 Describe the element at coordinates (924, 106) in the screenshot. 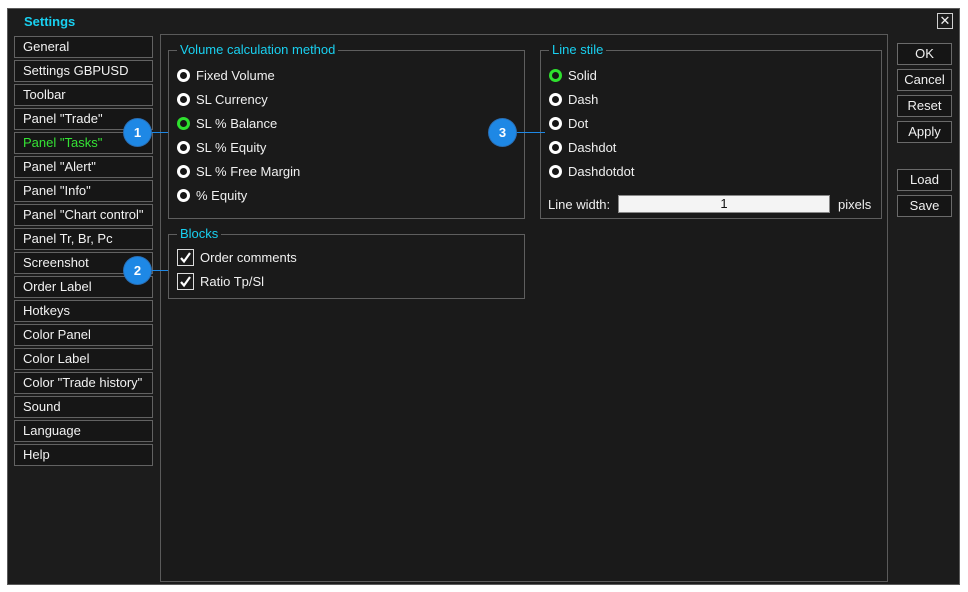

I see `reset-button: Reset` at that location.